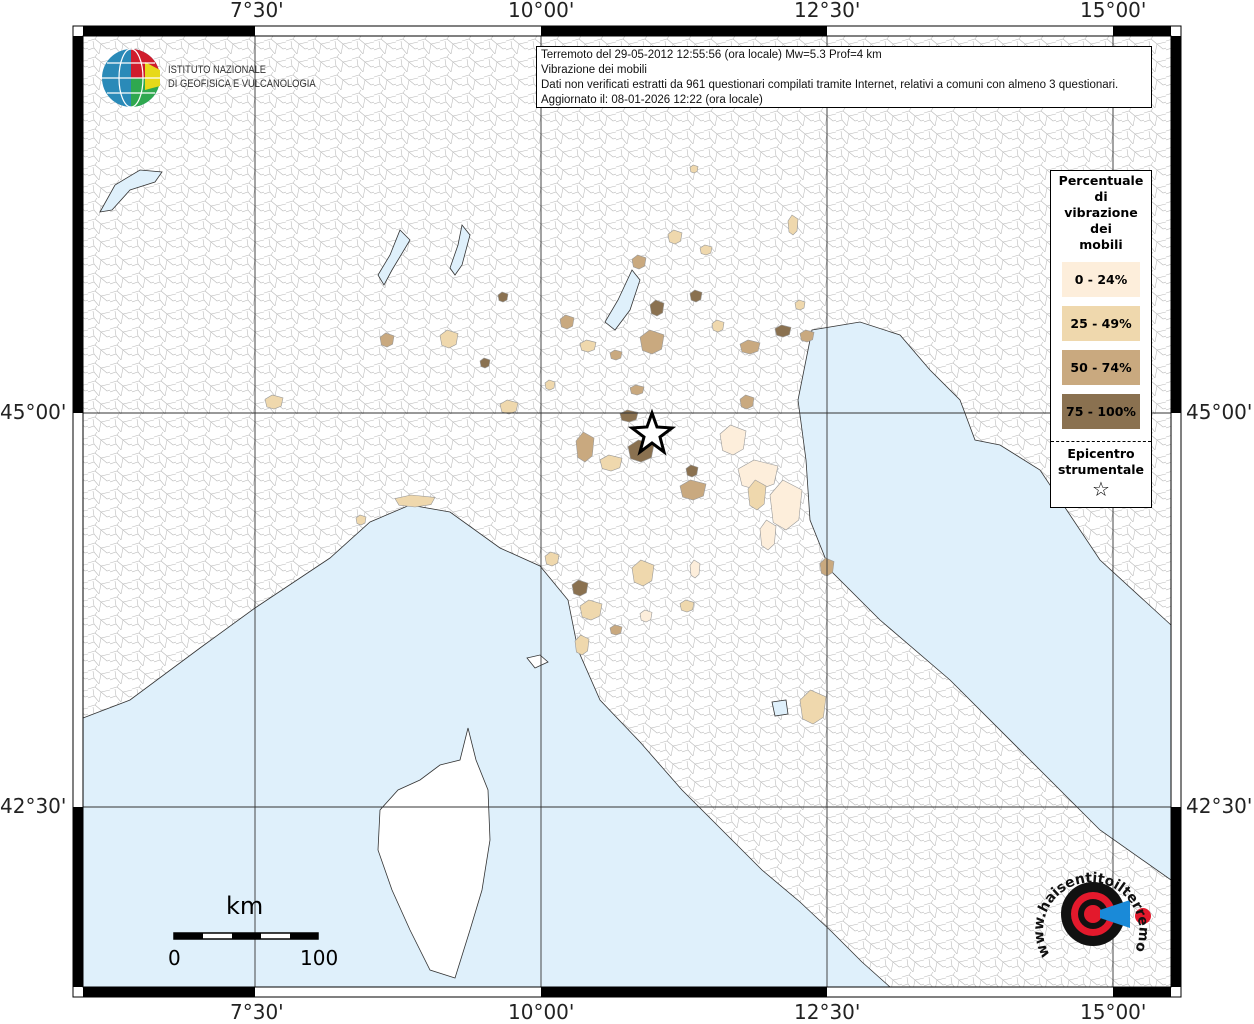 The image size is (1254, 1024). What do you see at coordinates (780, 708) in the screenshot?
I see `lake-trasimeno` at bounding box center [780, 708].